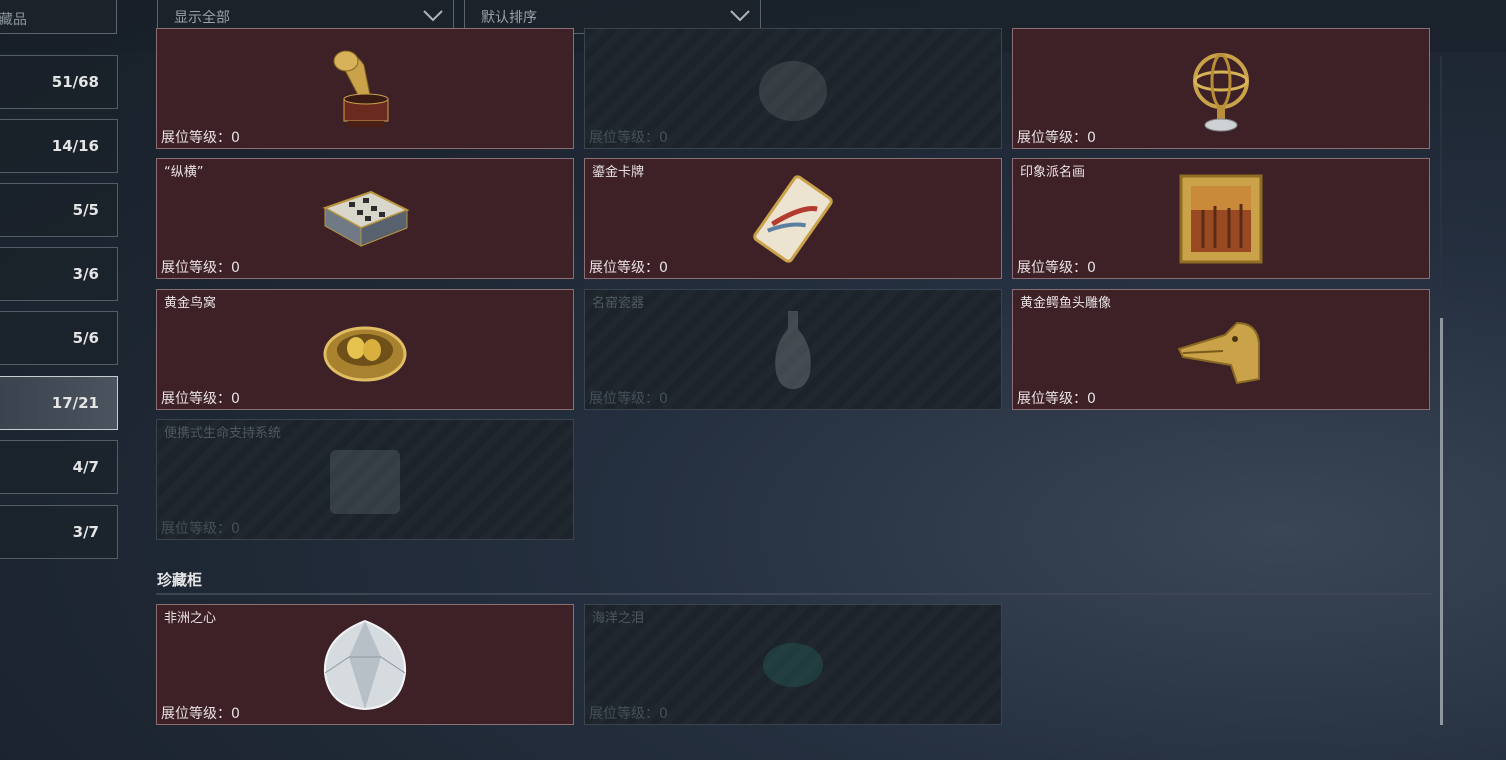 This screenshot has height=760, width=1506. I want to click on collectible-name: 非洲之心, so click(190, 618).